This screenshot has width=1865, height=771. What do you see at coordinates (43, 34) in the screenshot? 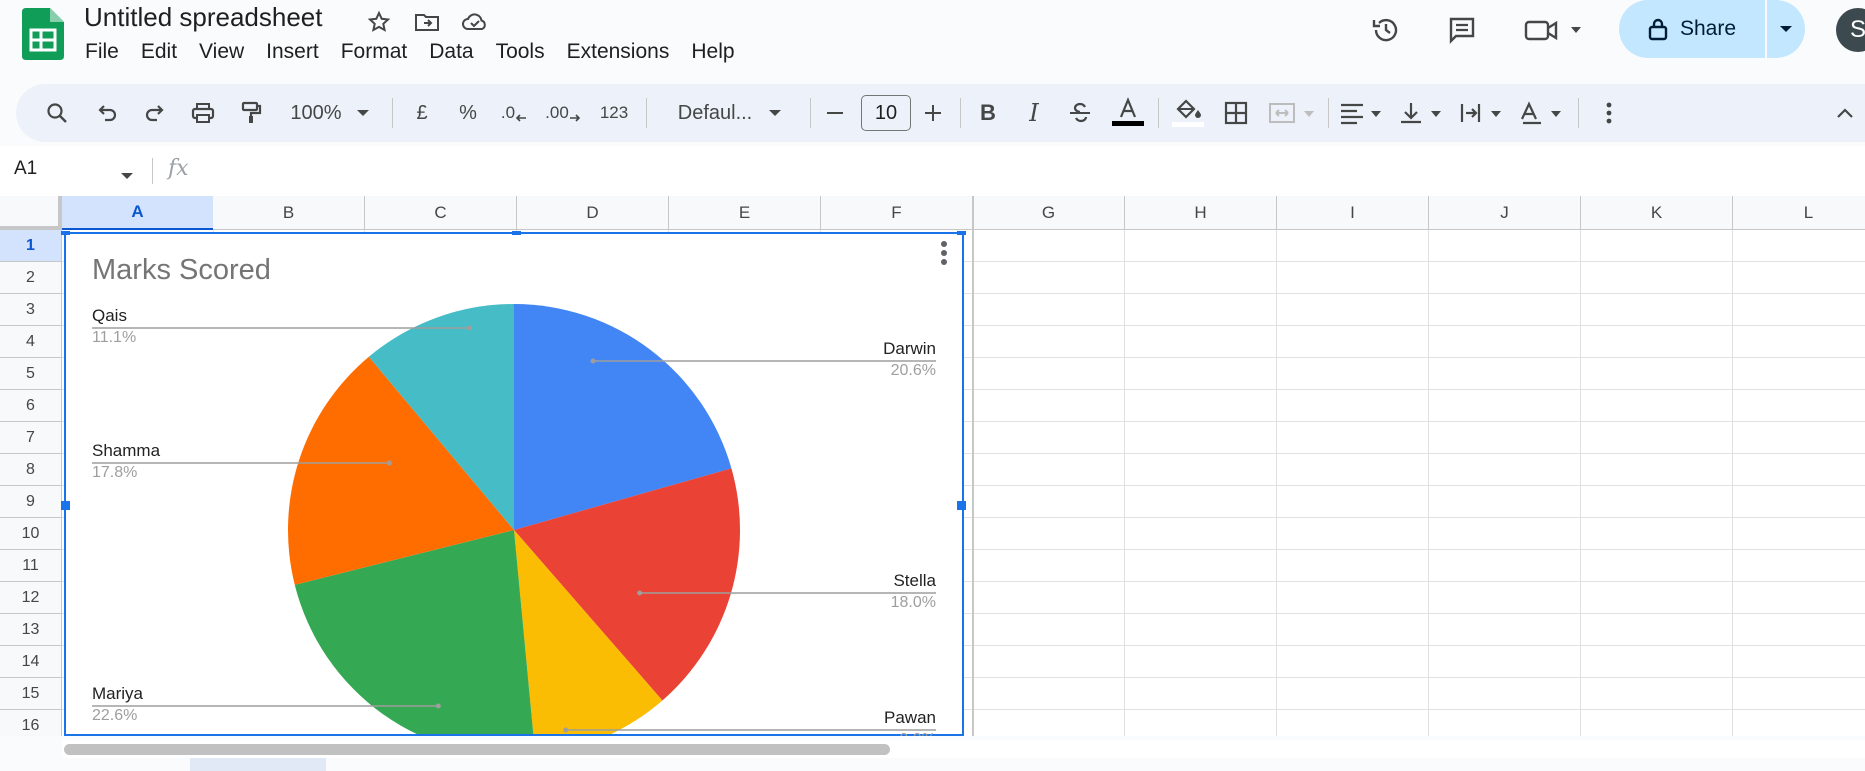
I see `sheets-logo-icon` at bounding box center [43, 34].